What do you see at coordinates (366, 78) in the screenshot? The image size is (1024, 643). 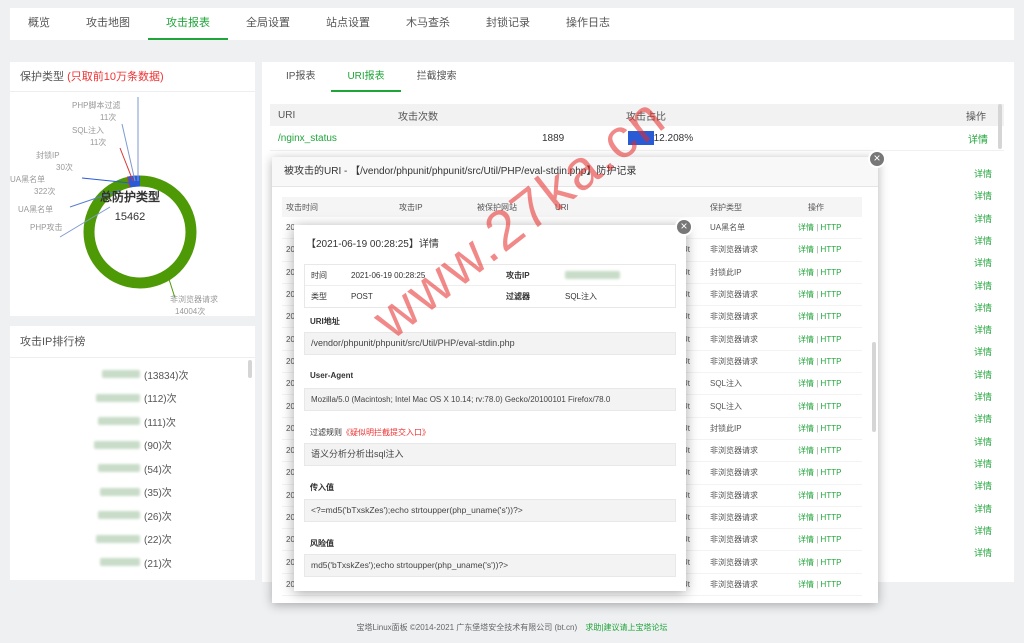 I see `sub-tab: URI报表` at bounding box center [366, 78].